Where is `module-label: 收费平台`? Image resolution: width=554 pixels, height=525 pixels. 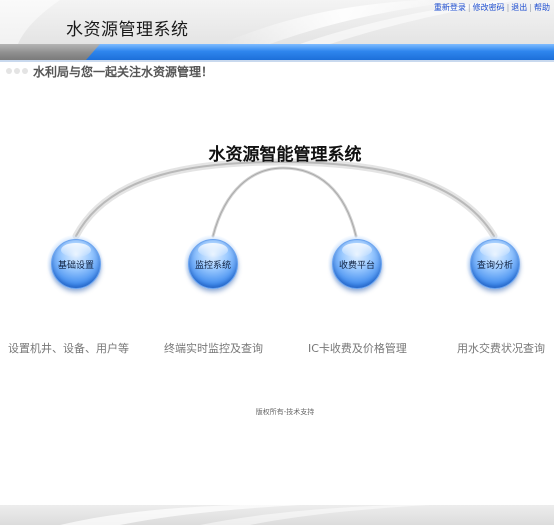 module-label: 收费平台 is located at coordinates (356, 265).